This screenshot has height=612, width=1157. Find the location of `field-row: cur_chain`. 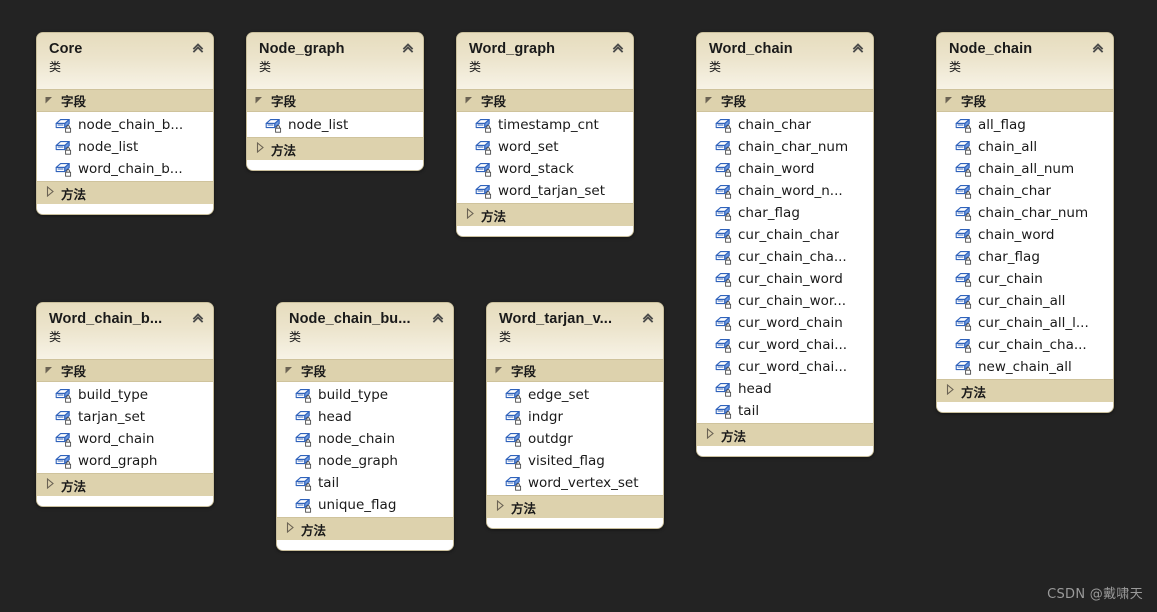

field-row: cur_chain is located at coordinates (1025, 279).